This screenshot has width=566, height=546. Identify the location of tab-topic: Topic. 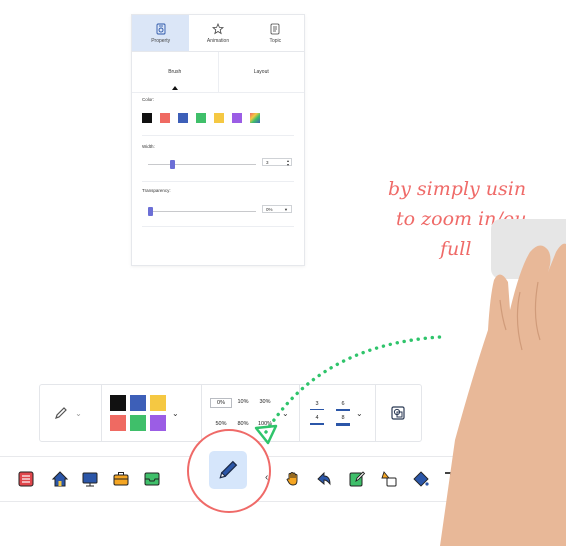
(275, 33).